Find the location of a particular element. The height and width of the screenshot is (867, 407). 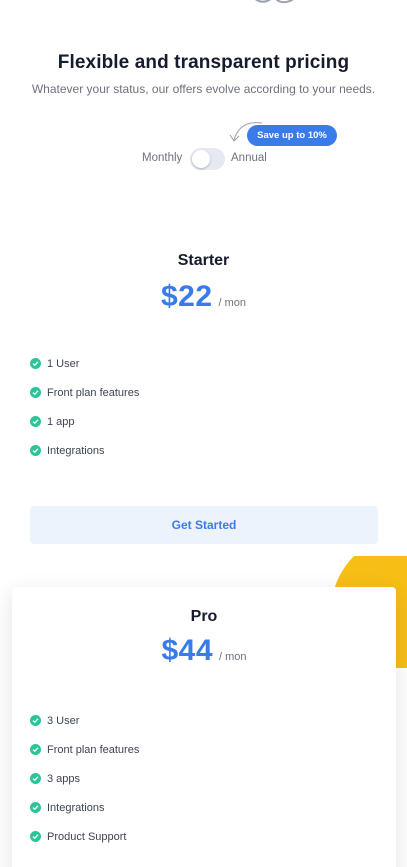

toggle-label-annual: Annual is located at coordinates (249, 158).